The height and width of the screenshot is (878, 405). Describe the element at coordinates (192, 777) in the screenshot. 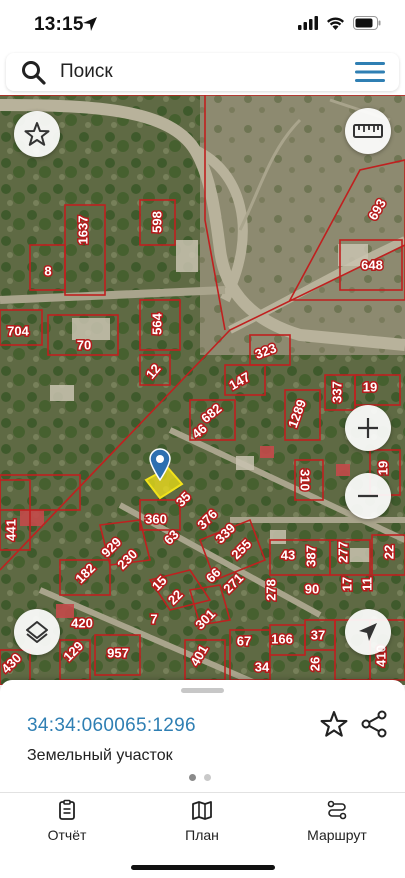

I see `page-dot-active` at that location.